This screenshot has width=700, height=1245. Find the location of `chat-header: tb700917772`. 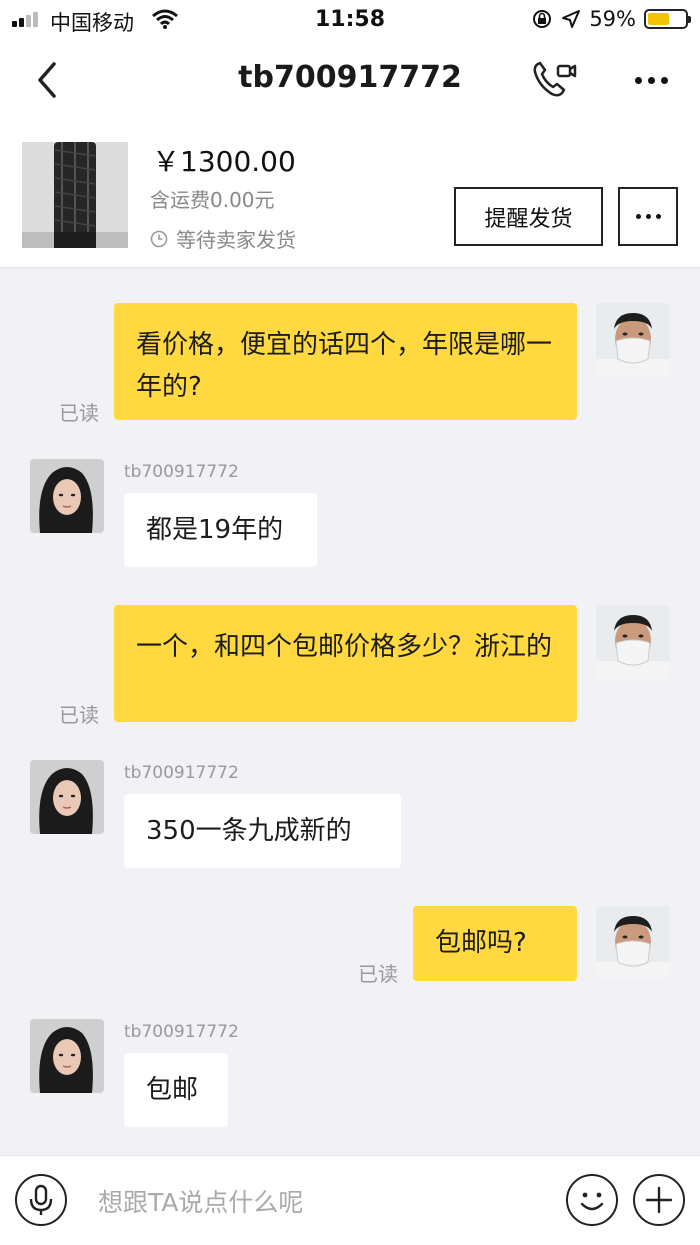

chat-header: tb700917772 is located at coordinates (350, 81).